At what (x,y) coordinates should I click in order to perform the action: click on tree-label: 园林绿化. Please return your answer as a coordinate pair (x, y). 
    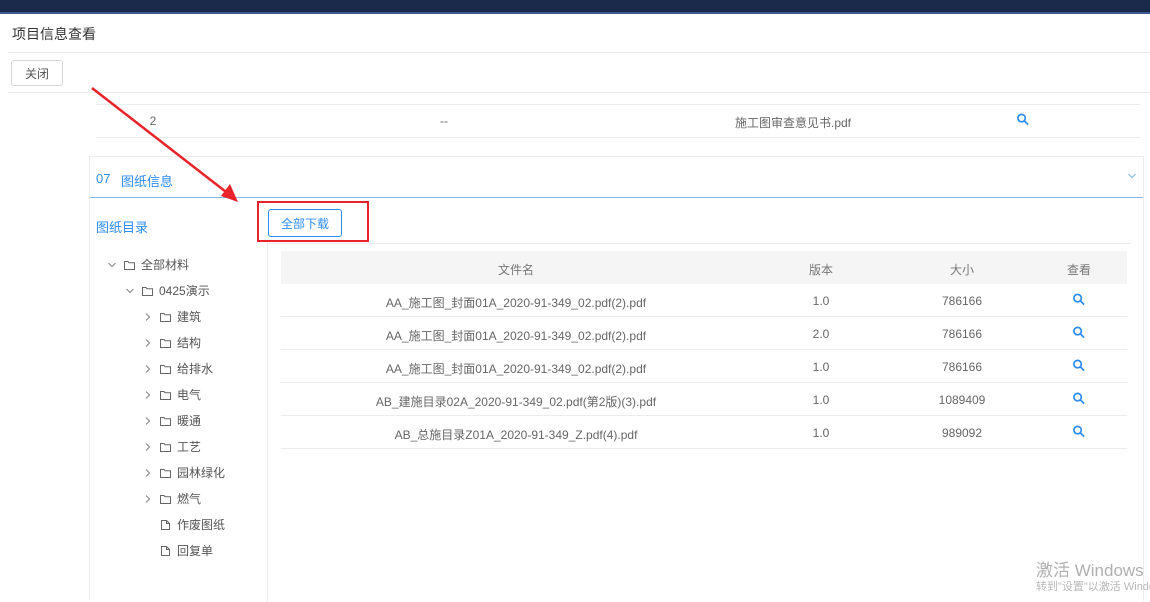
    Looking at the image, I should click on (201, 473).